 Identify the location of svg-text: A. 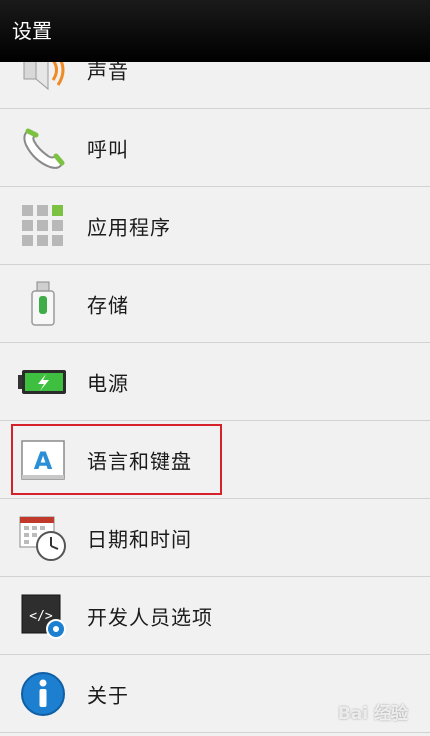
(43, 461).